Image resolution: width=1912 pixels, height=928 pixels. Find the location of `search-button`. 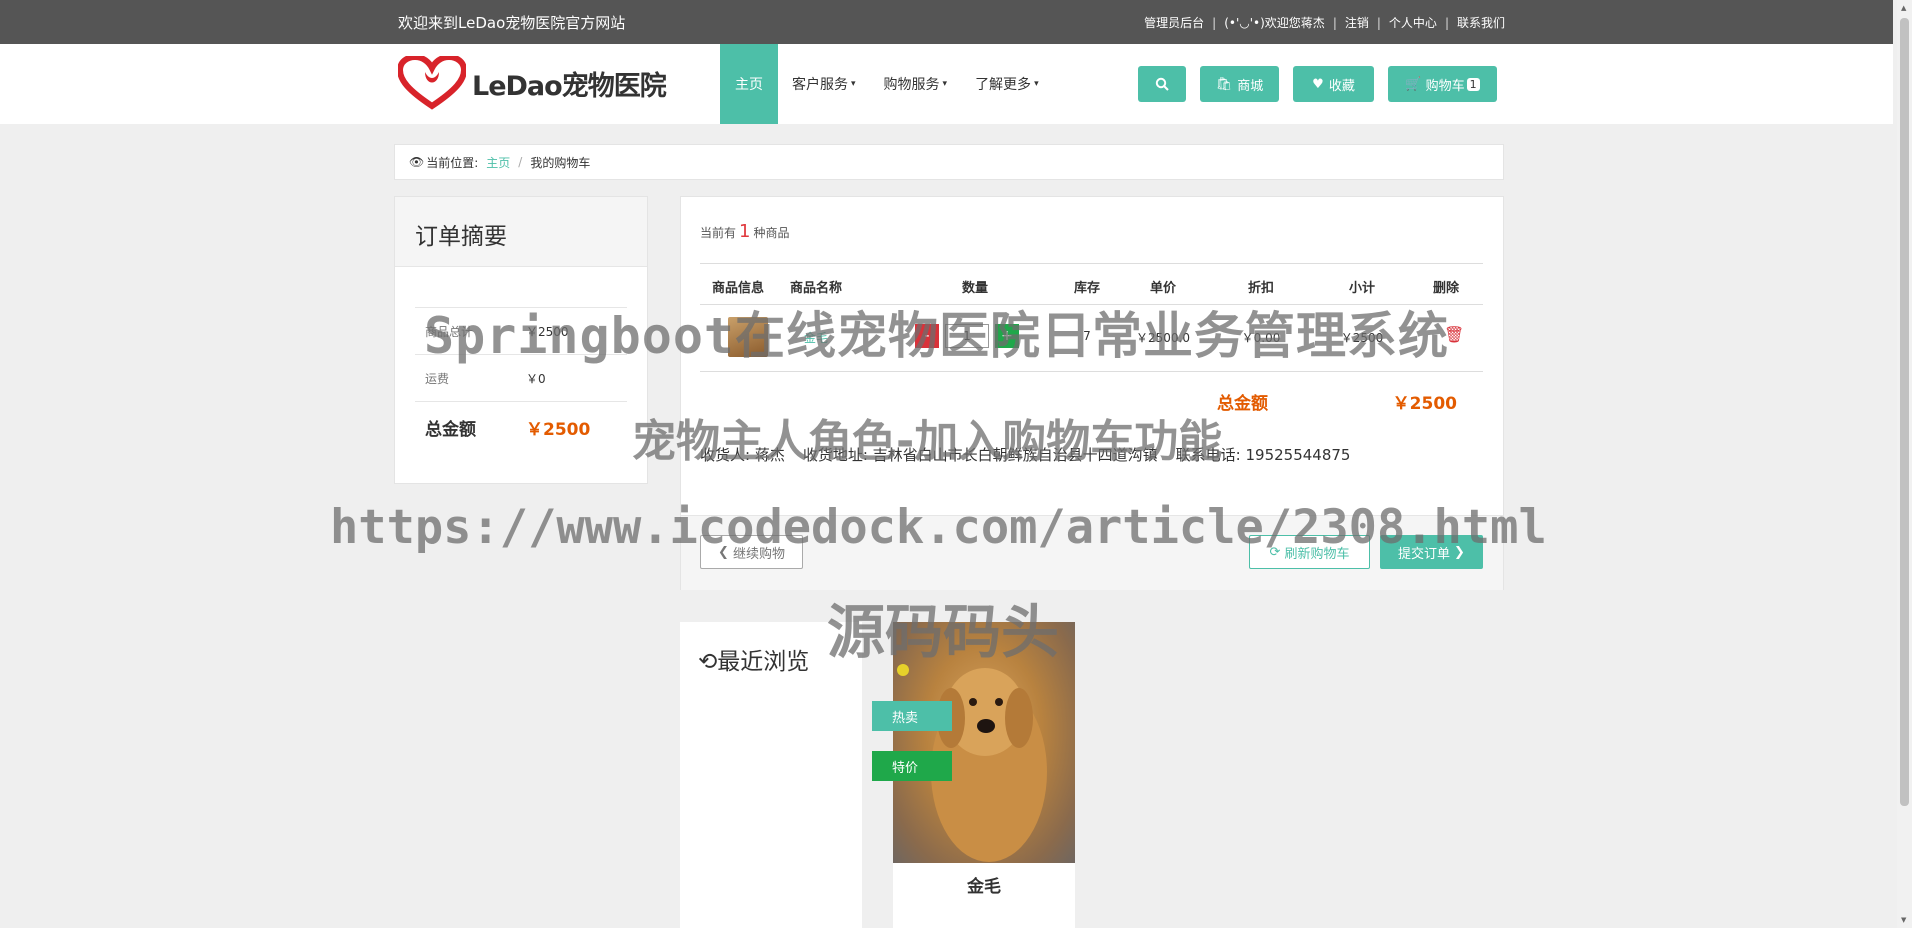

search-button is located at coordinates (1162, 84).